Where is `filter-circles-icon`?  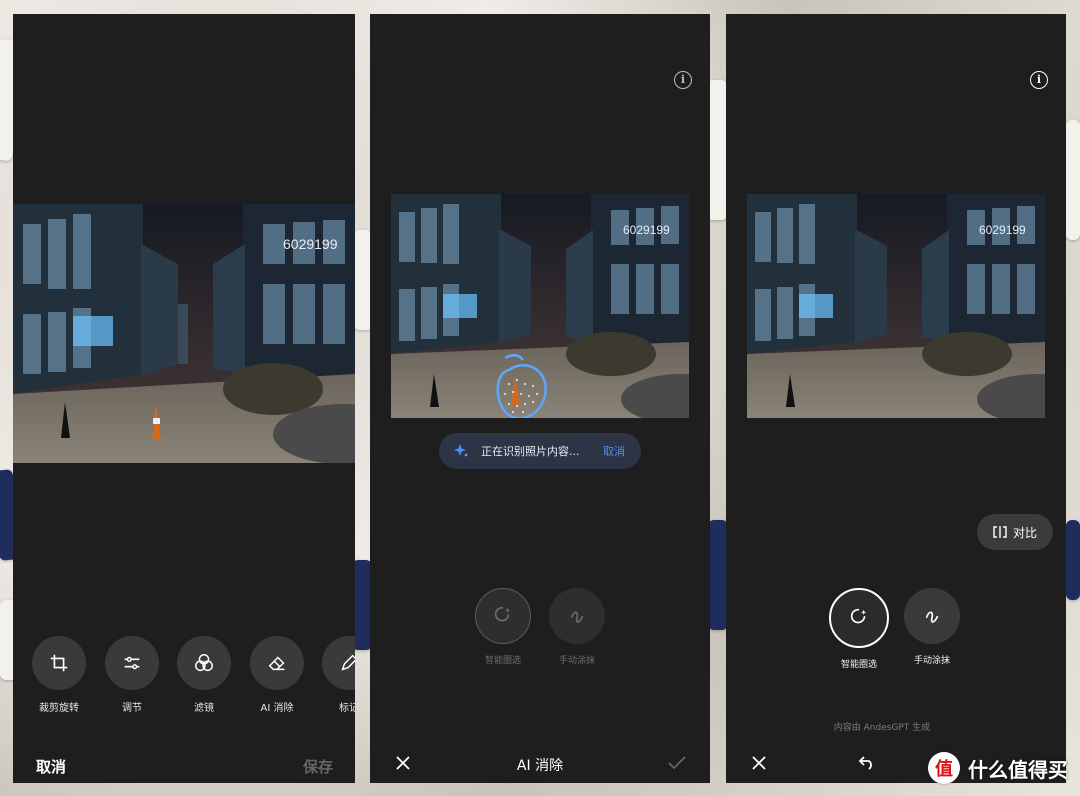
filter-circles-icon is located at coordinates (204, 663).